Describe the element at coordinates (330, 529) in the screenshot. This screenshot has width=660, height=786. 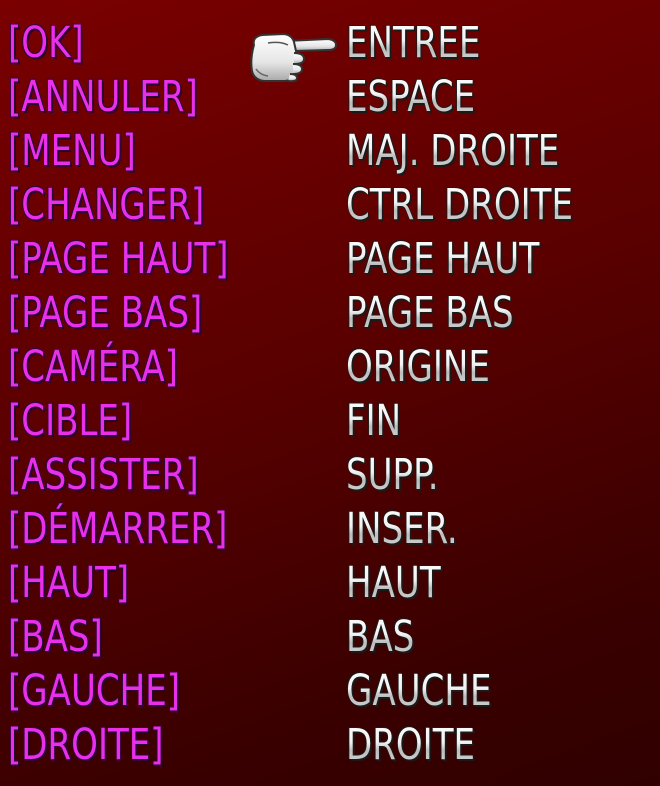
I see `binding-row-demarrer: [DÉMARRER] INSER.` at that location.